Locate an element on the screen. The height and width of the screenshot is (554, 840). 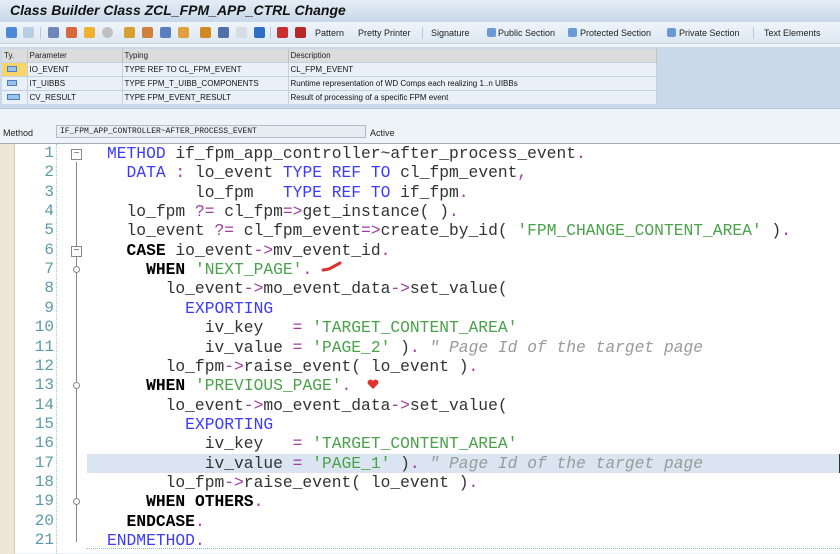
code-text: lo_fpm TYPE REF TO if_fpm. is located at coordinates (288, 192).